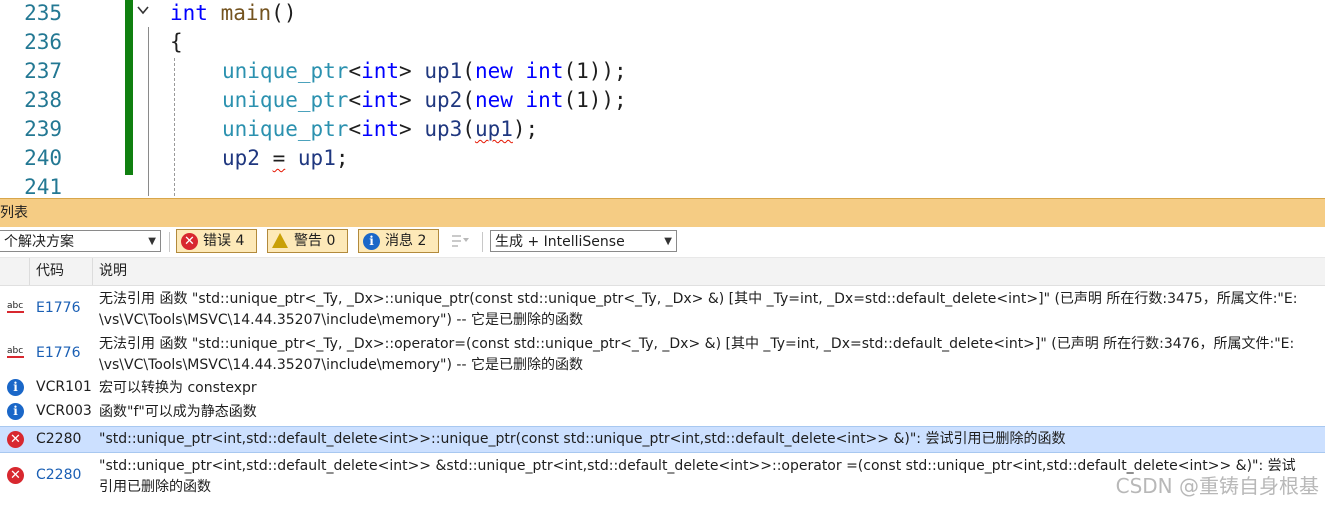  Describe the element at coordinates (224, 241) in the screenshot. I see `errors-filter-label: 错误 4` at that location.